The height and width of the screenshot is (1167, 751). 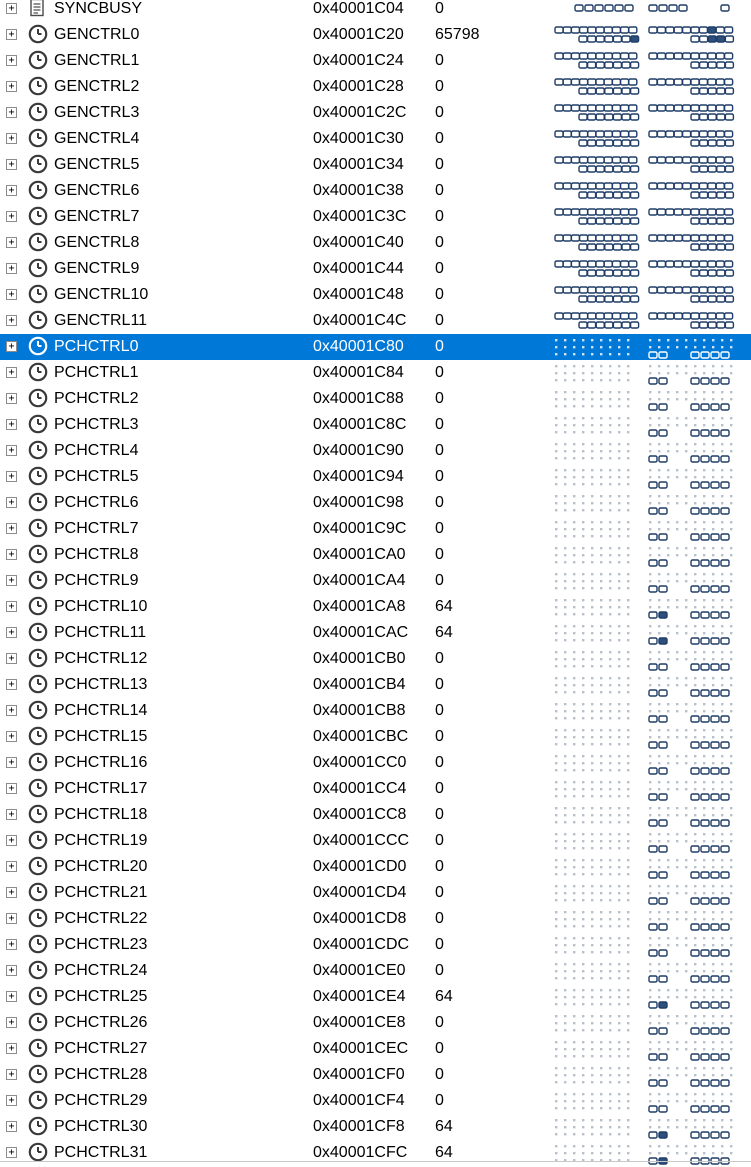 What do you see at coordinates (634, 39) in the screenshot?
I see `bit-set` at bounding box center [634, 39].